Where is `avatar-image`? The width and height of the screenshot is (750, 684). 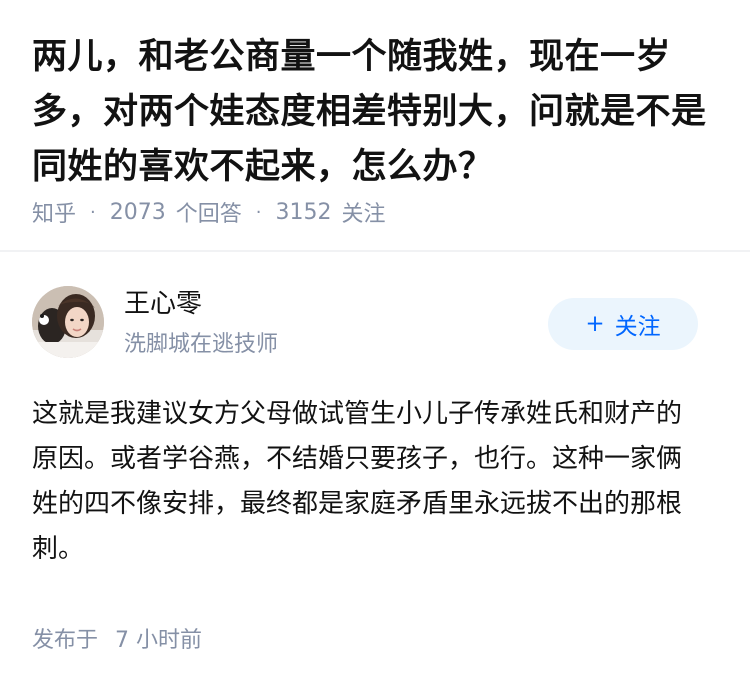 avatar-image is located at coordinates (68, 322).